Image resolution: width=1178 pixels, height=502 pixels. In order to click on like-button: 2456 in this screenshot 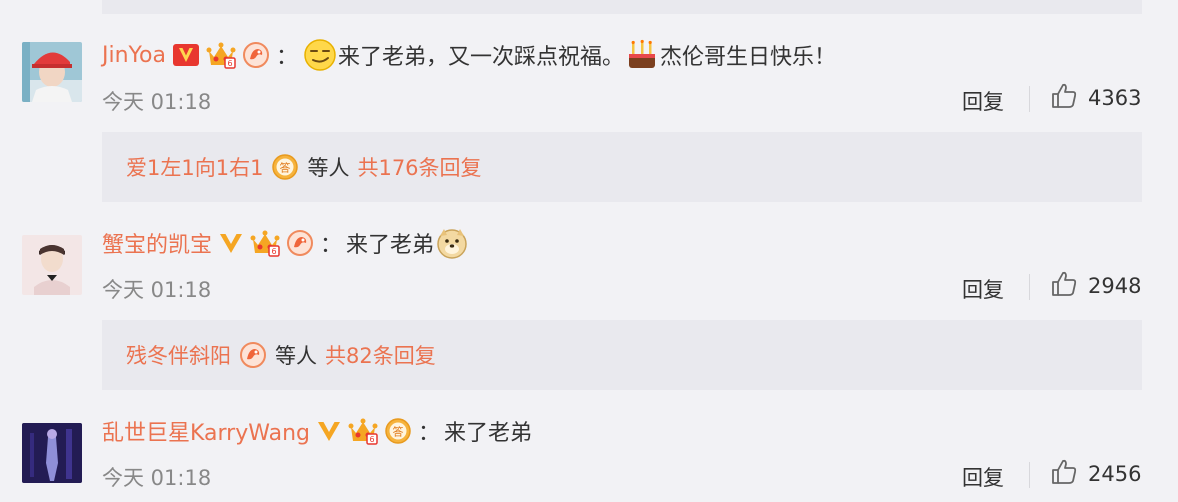, I will do `click(1095, 474)`.